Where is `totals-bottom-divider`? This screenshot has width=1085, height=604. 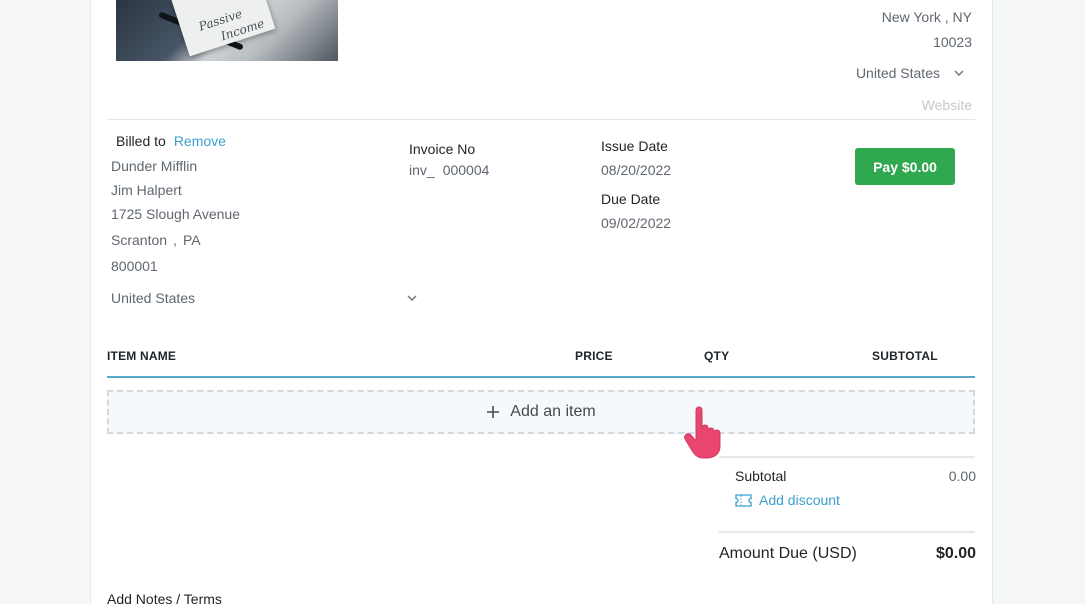
totals-bottom-divider is located at coordinates (847, 532).